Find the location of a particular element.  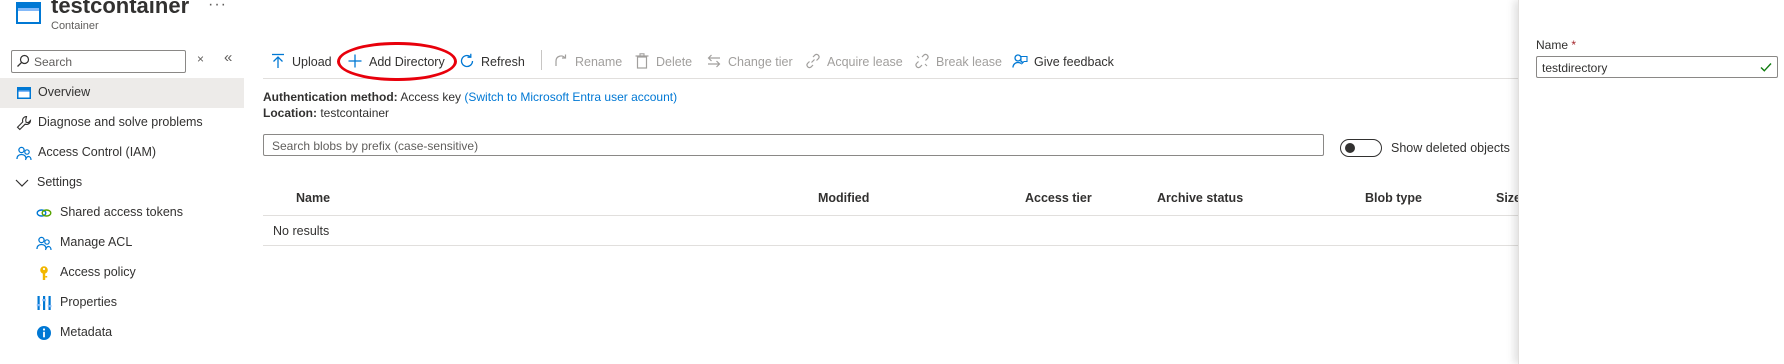

location-label: Location: is located at coordinates (290, 113).